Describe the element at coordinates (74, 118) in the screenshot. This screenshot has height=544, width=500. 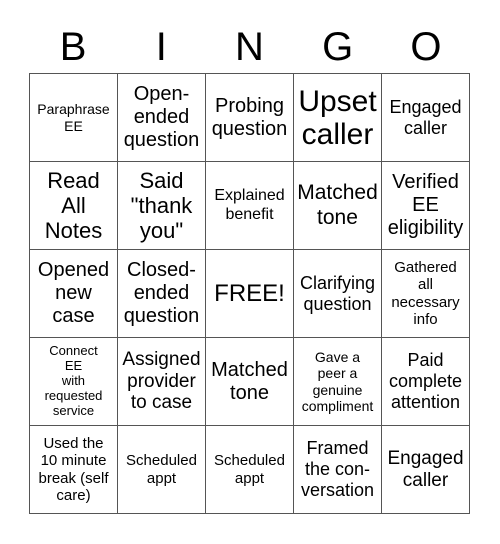
I see `bingo-cell: Paraphrase EE` at that location.